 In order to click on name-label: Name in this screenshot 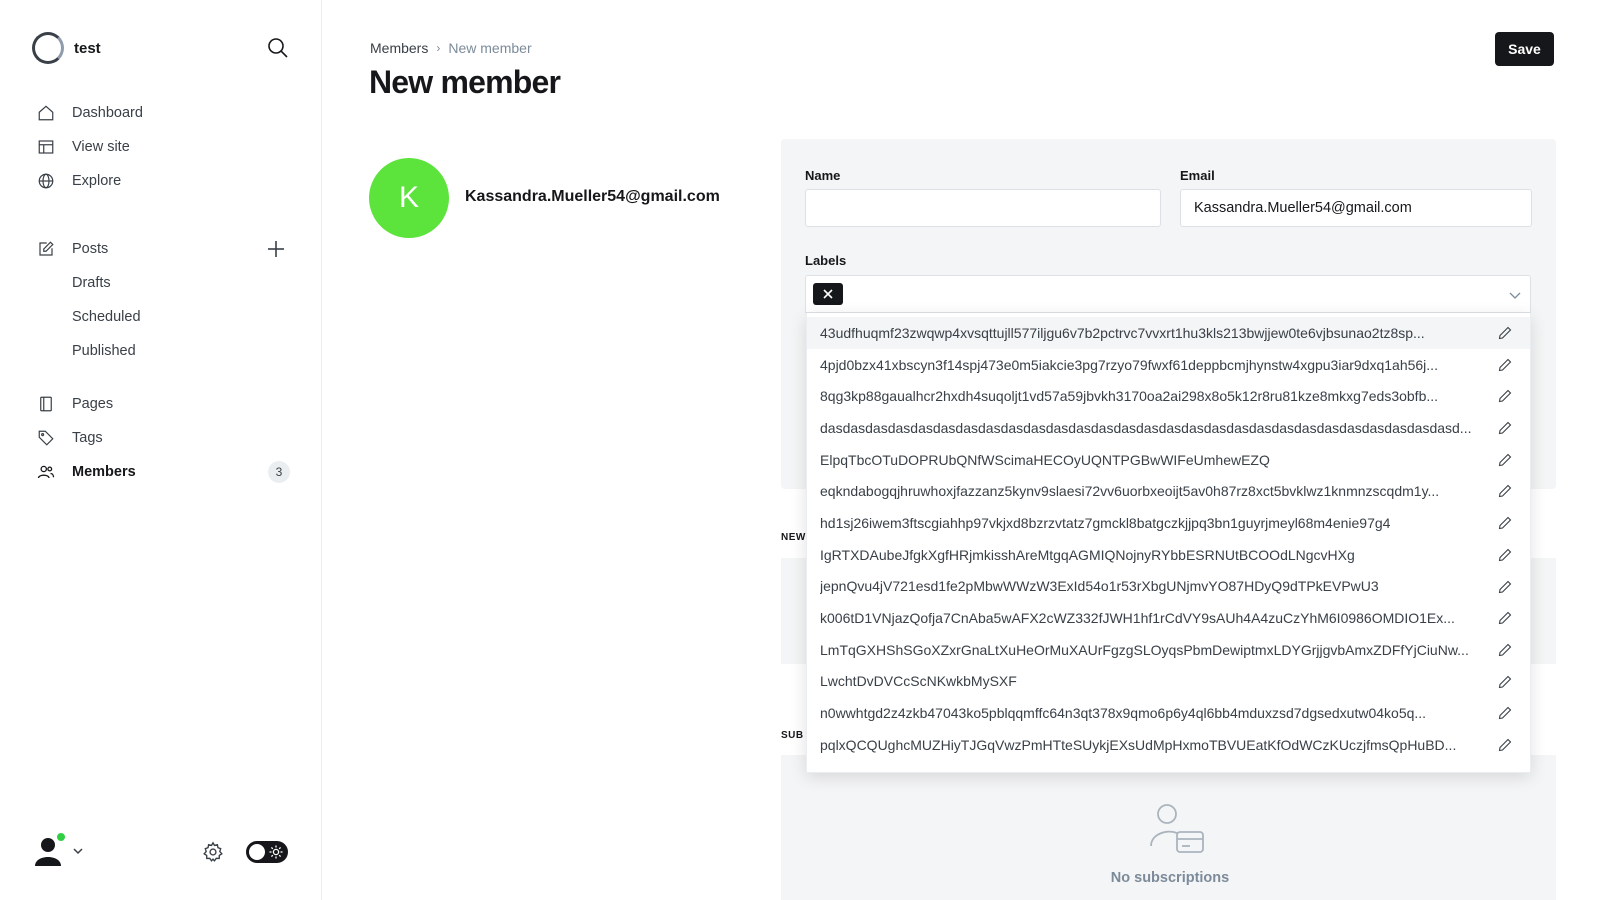, I will do `click(823, 175)`.